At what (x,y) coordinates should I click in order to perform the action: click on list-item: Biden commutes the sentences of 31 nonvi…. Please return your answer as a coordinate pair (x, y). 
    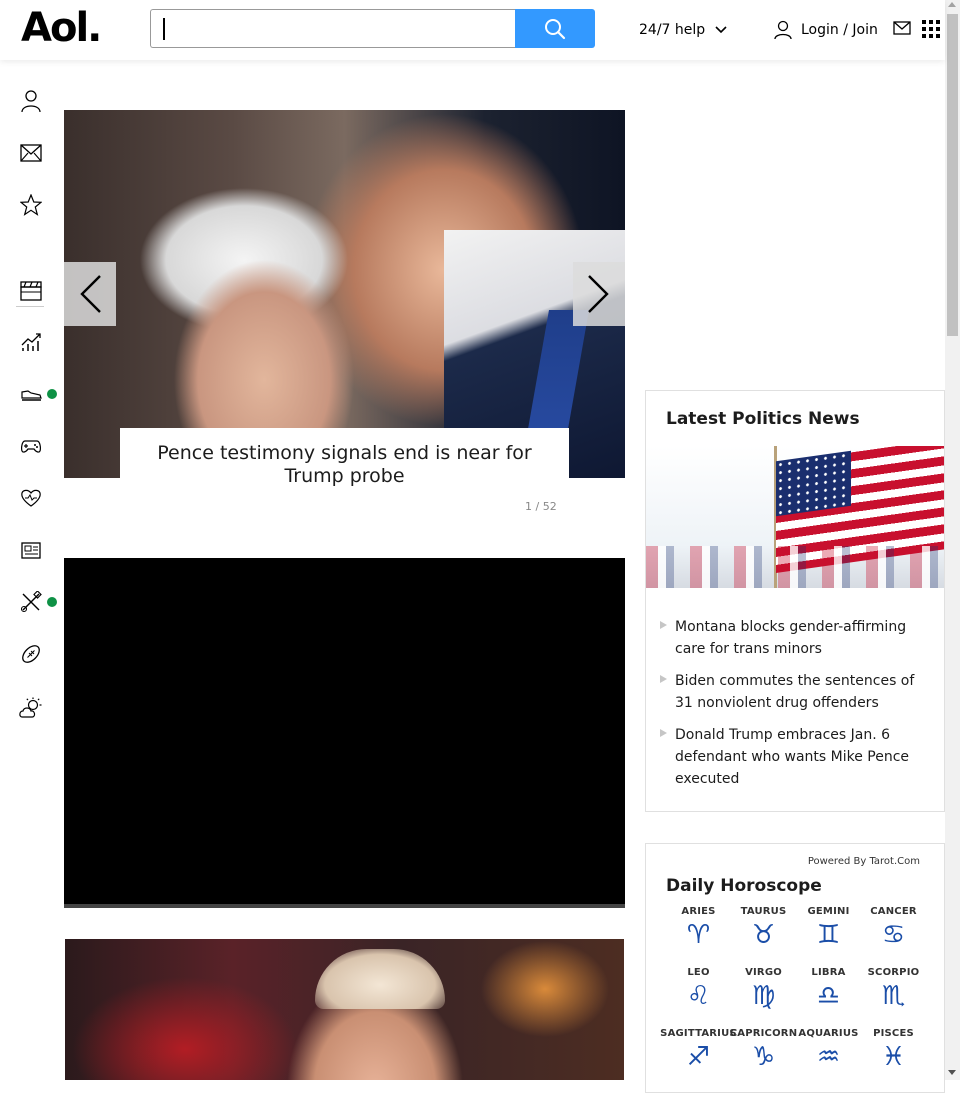
    Looking at the image, I should click on (795, 692).